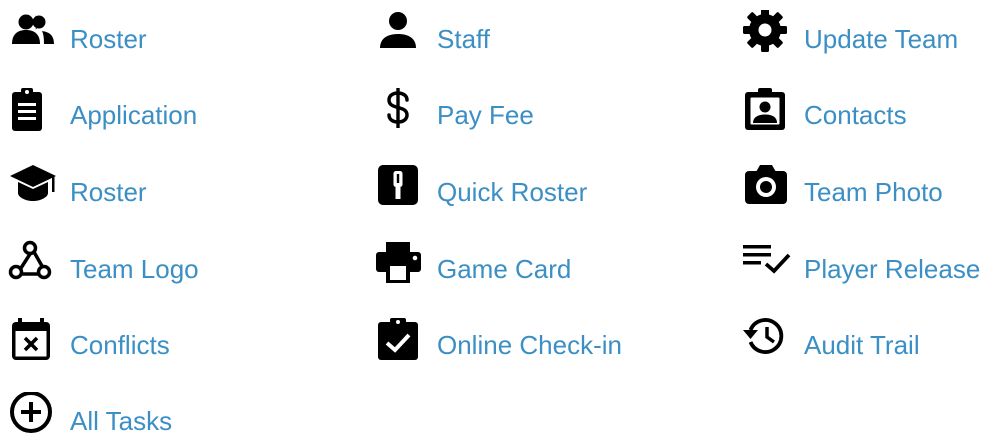 Image resolution: width=1000 pixels, height=442 pixels. What do you see at coordinates (134, 115) in the screenshot?
I see `application-label: Application` at bounding box center [134, 115].